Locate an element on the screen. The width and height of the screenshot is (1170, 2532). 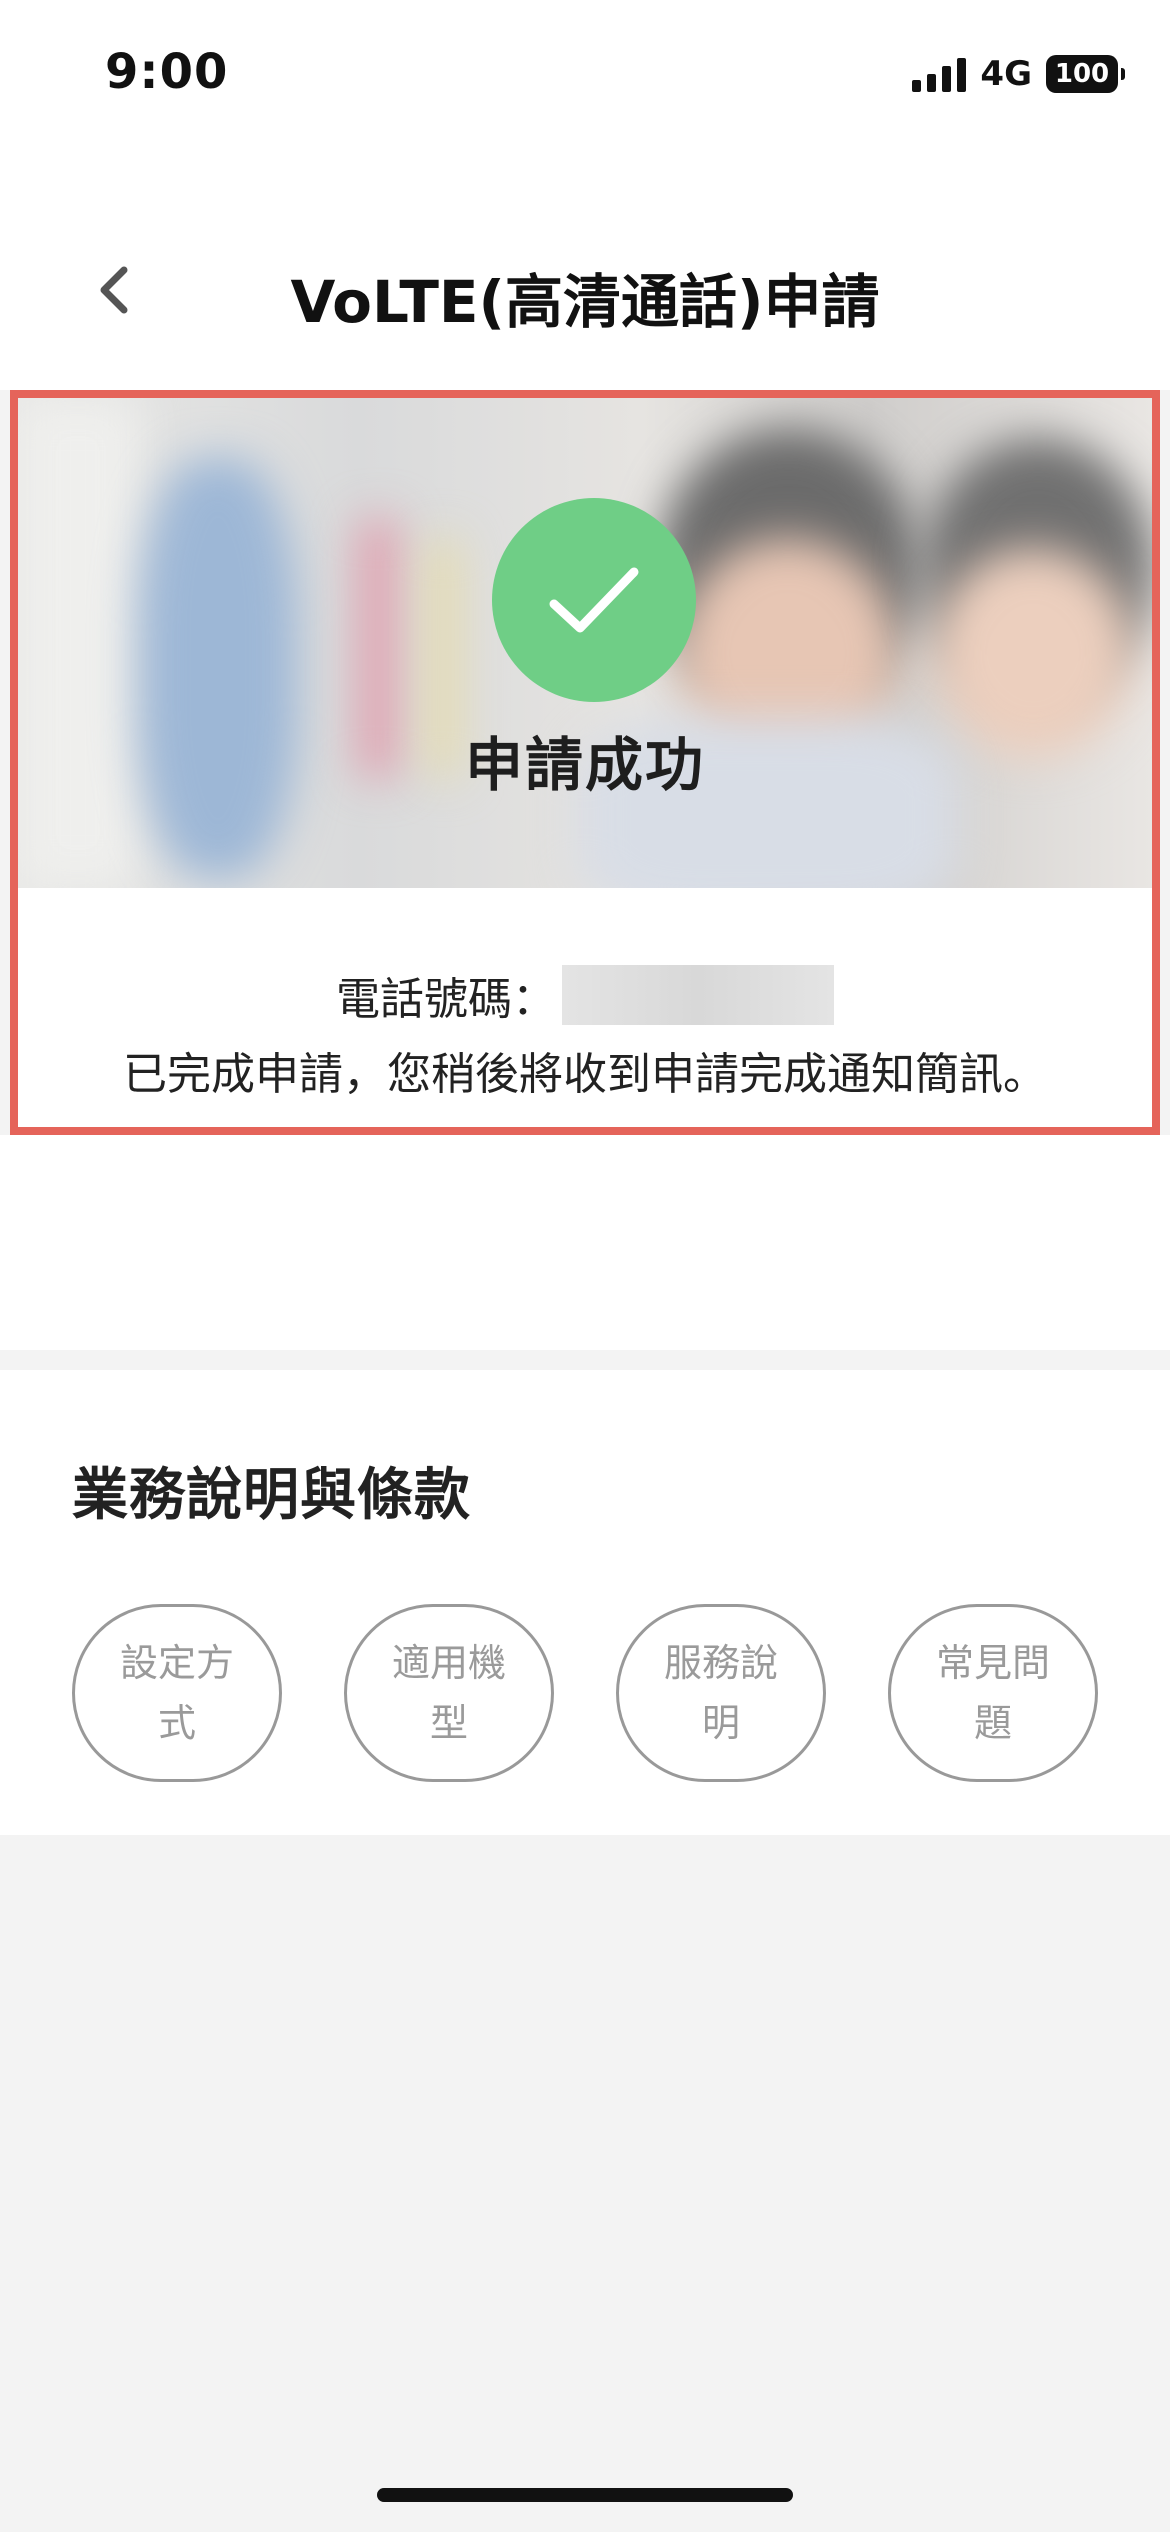
phone-number-line: 電話號碼： is located at coordinates (585, 995).